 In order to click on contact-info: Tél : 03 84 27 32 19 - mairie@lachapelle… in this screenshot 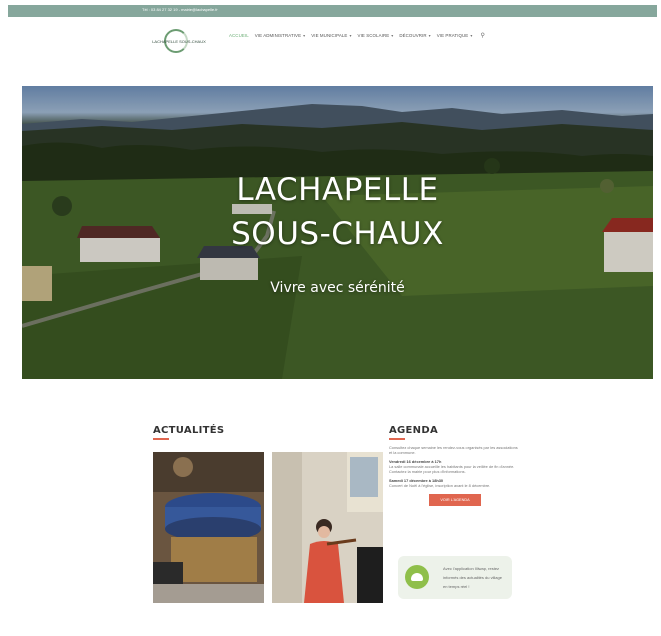, I will do `click(180, 9)`.